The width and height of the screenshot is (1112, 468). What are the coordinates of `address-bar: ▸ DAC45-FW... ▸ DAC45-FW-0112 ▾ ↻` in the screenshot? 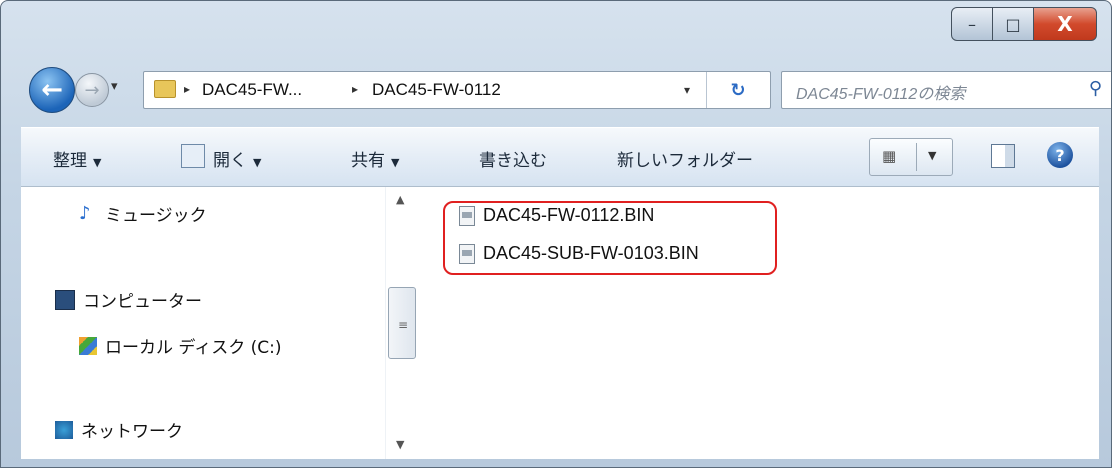 It's located at (457, 90).